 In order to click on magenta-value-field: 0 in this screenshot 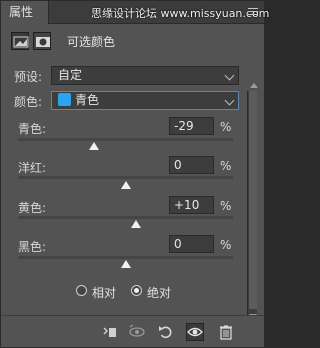, I will do `click(191, 165)`.